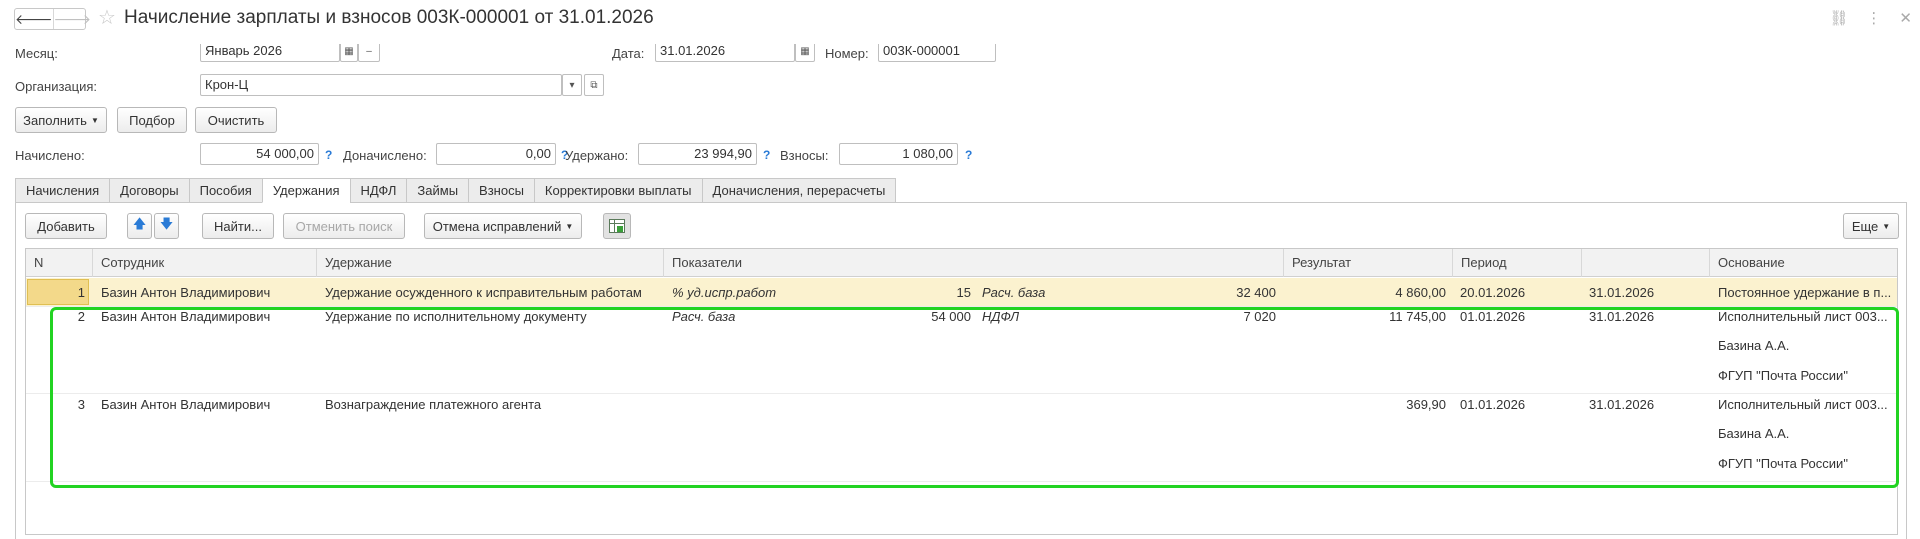  I want to click on tab-ndfl: НДФЛ, so click(378, 190).